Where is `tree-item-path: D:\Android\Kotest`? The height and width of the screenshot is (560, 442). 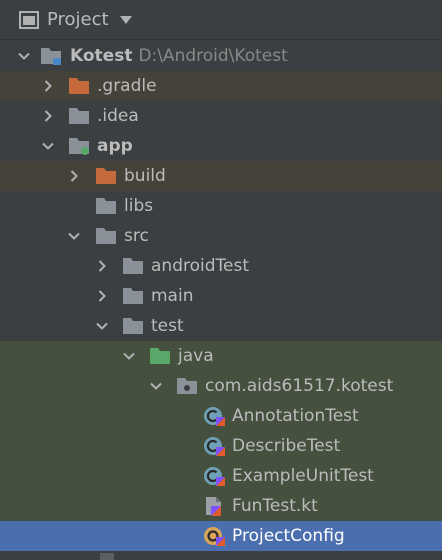
tree-item-path: D:\Android\Kotest is located at coordinates (213, 56).